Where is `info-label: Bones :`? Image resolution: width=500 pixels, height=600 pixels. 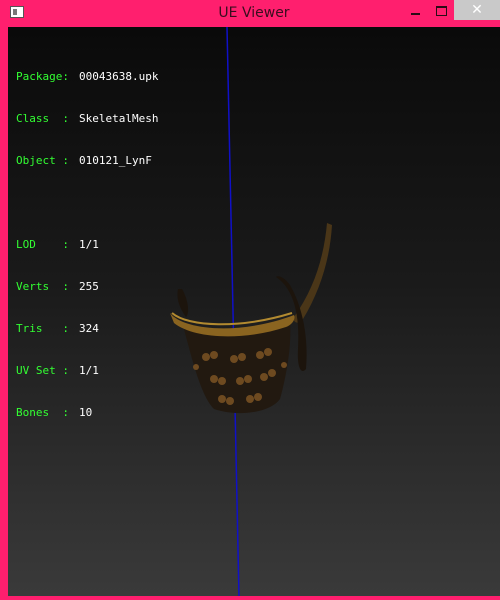
info-label: Bones : is located at coordinates (42, 412).